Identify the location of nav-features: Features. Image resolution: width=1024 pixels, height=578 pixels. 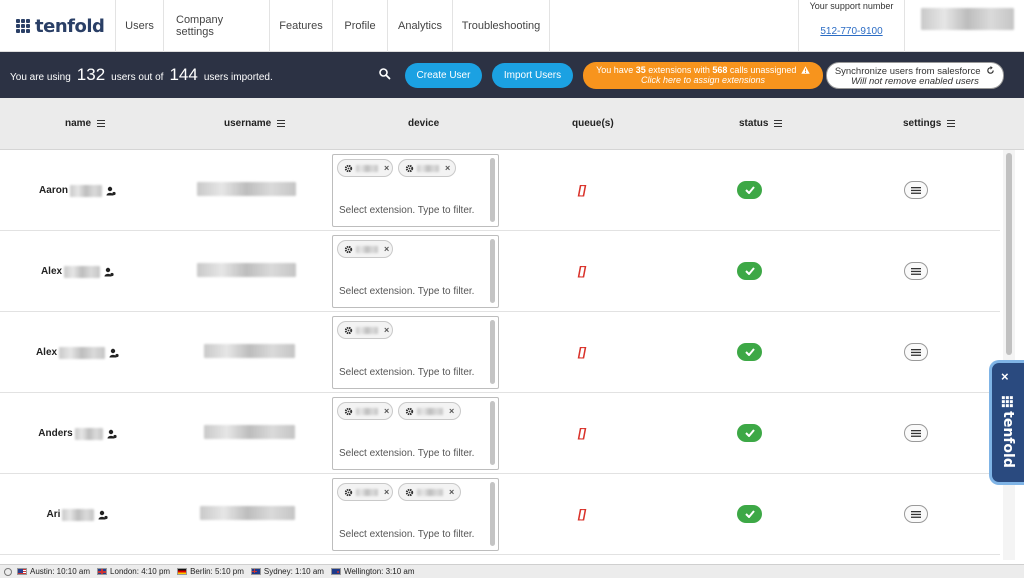
(301, 26).